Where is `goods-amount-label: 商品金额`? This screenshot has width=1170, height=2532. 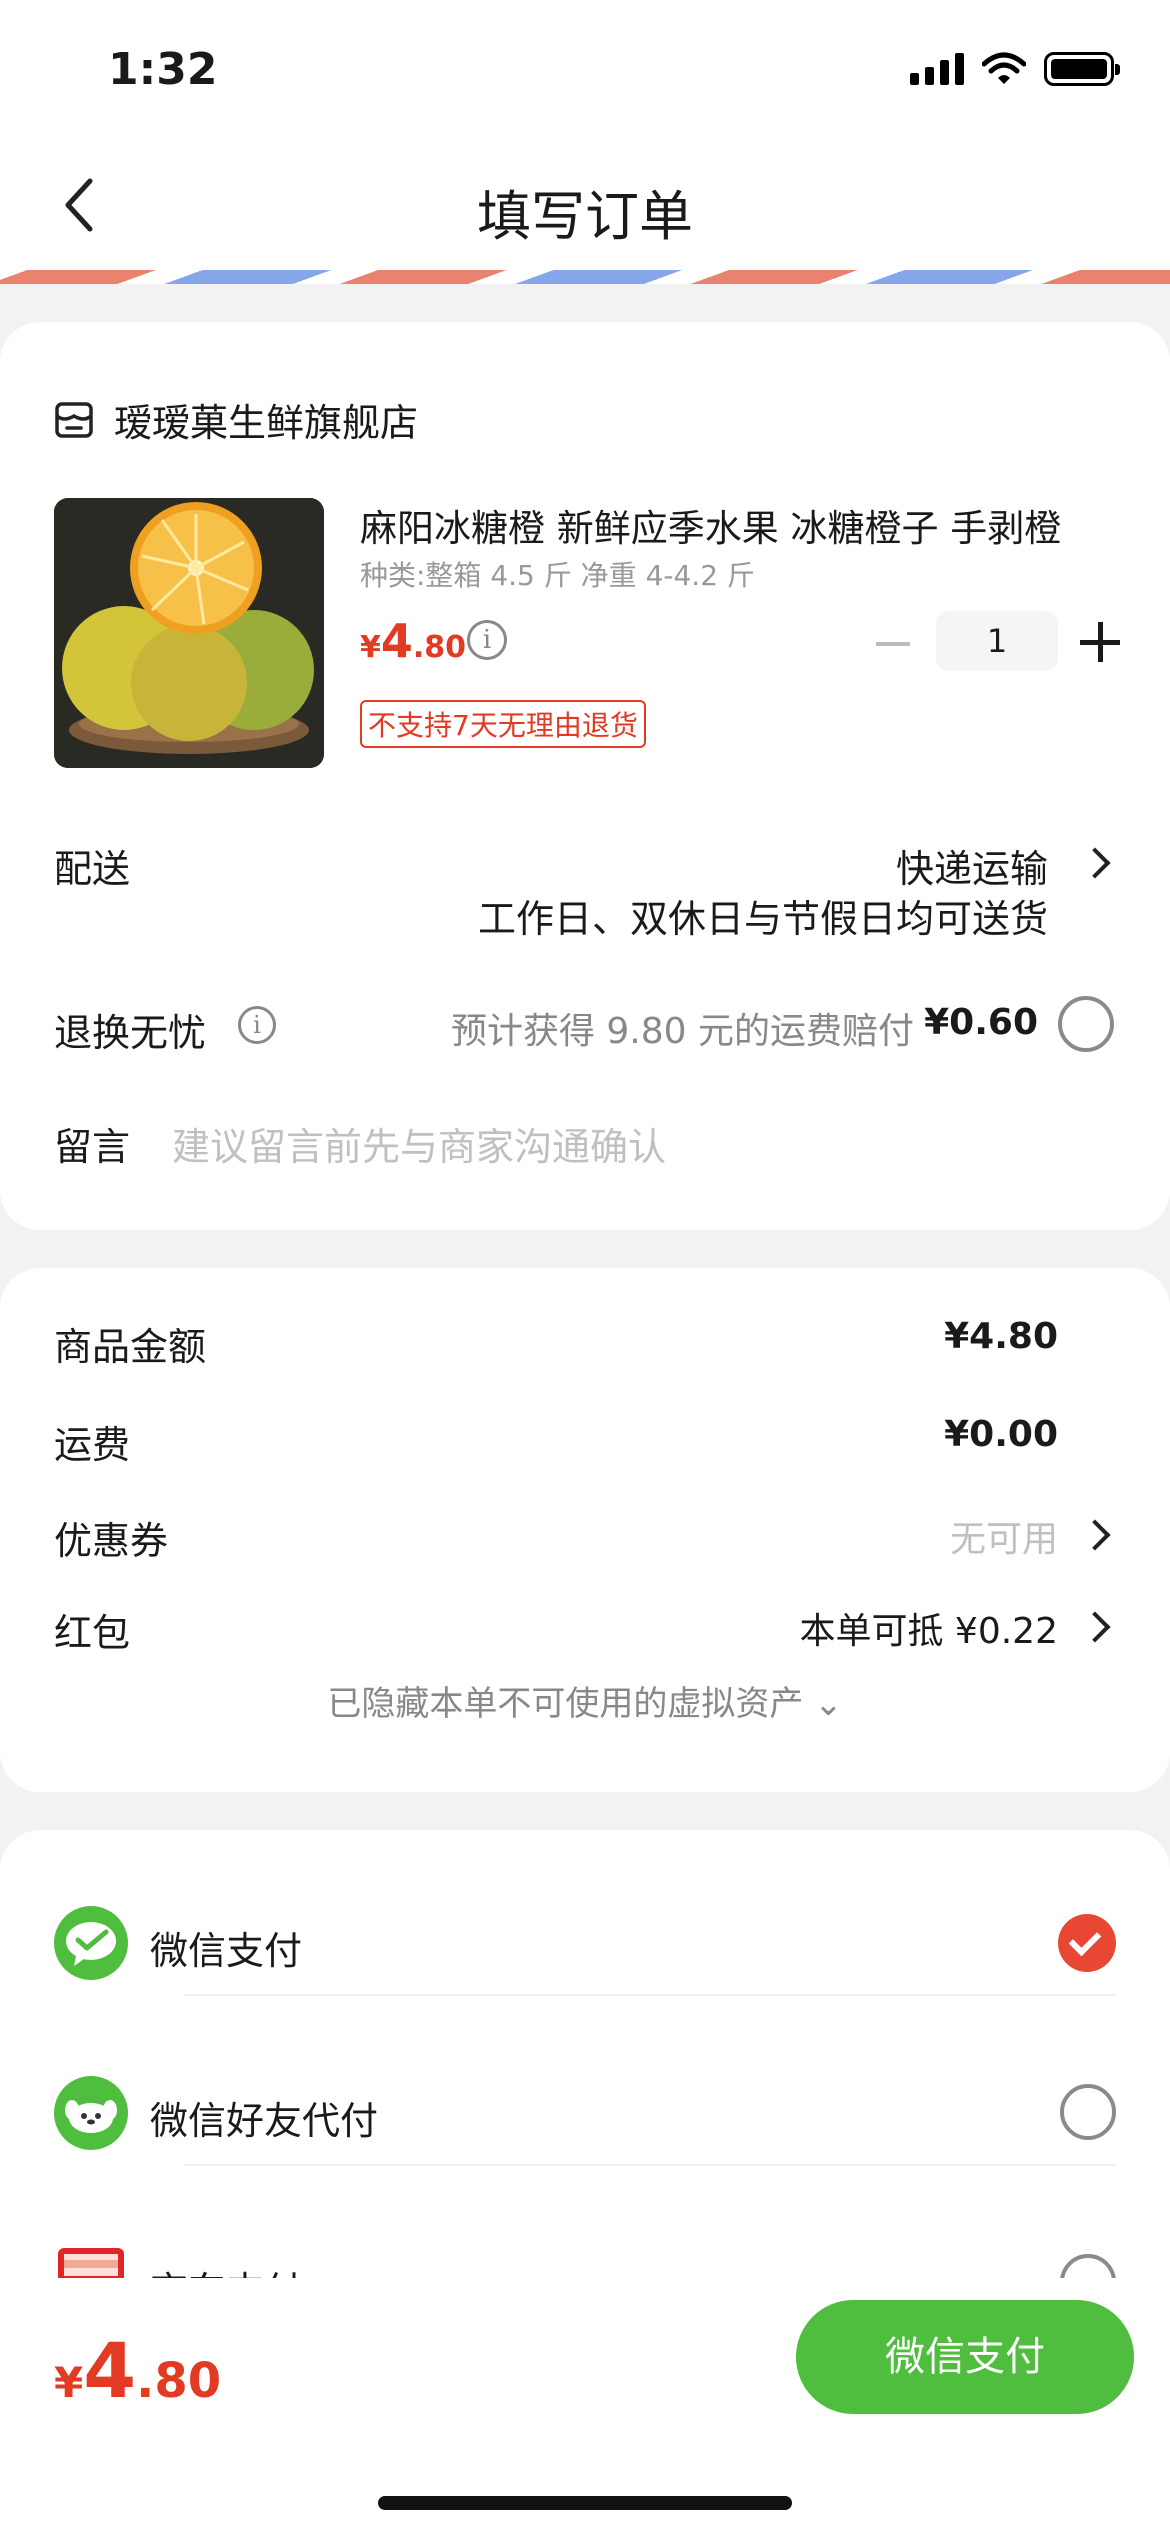
goods-amount-label: 商品金额 is located at coordinates (130, 1347).